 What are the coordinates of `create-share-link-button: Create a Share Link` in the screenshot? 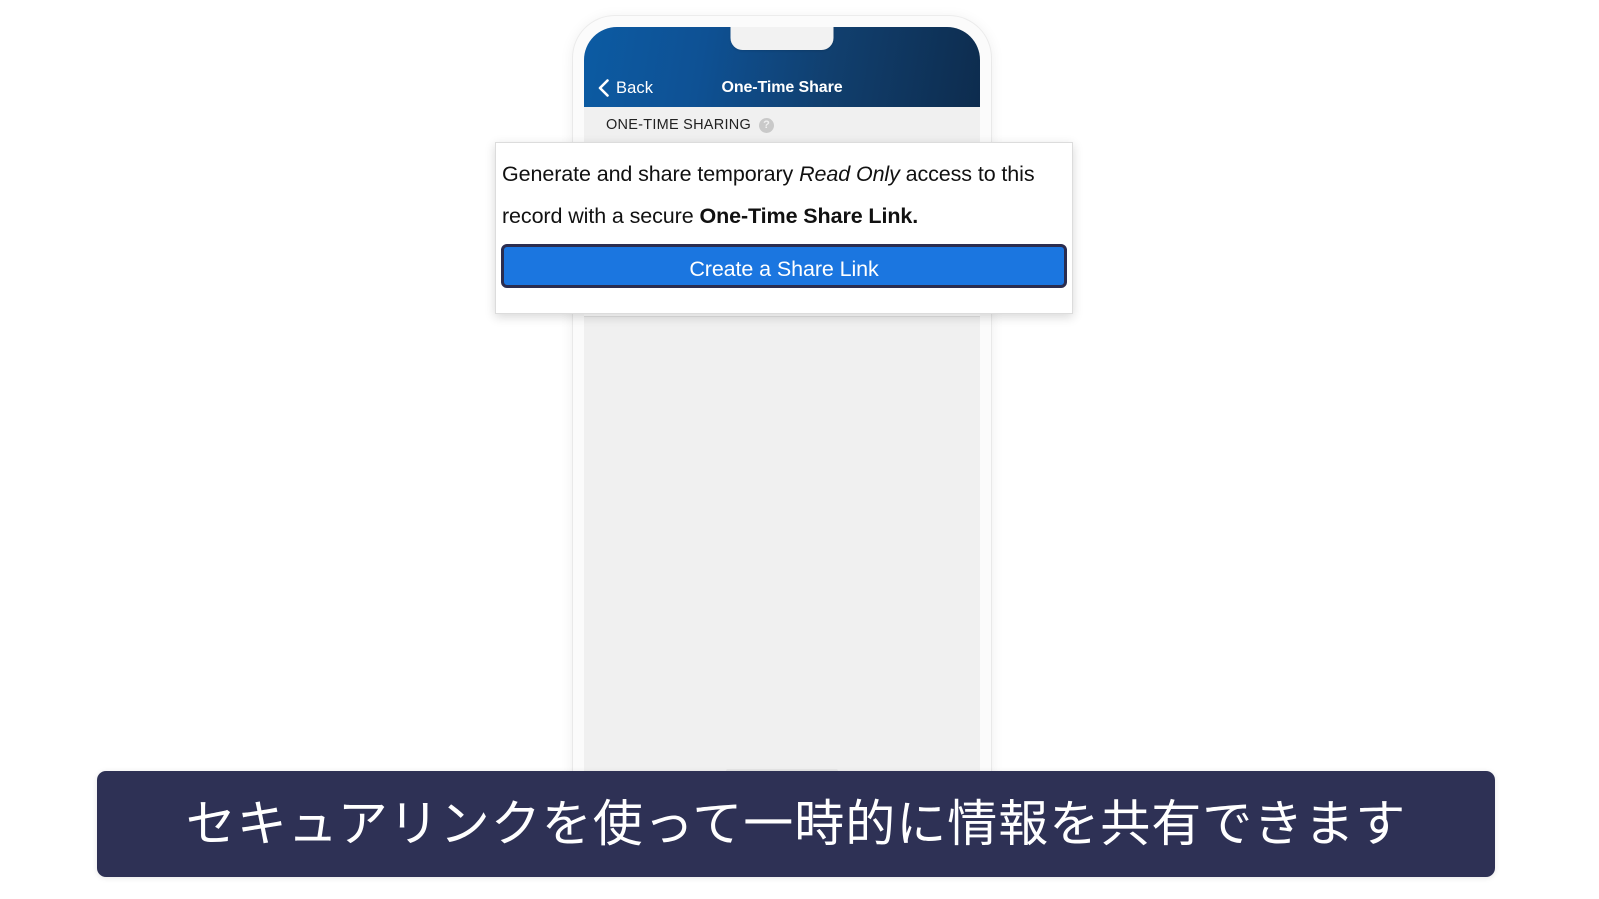 It's located at (784, 266).